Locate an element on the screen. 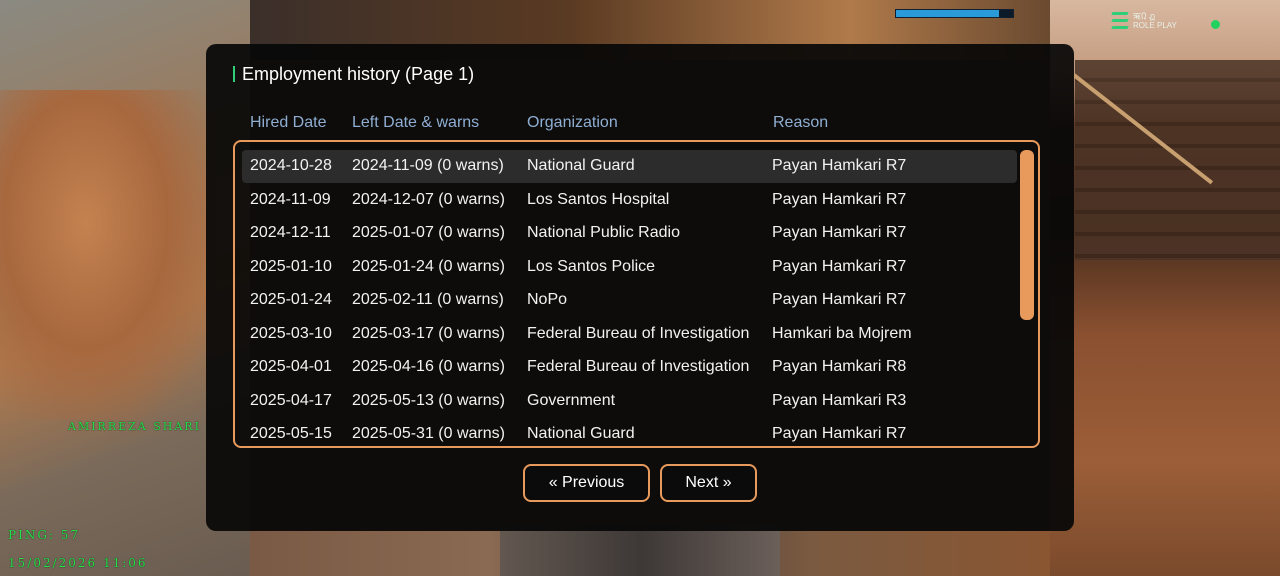  cell-reason: Payan Hamkari R8 is located at coordinates (839, 366).